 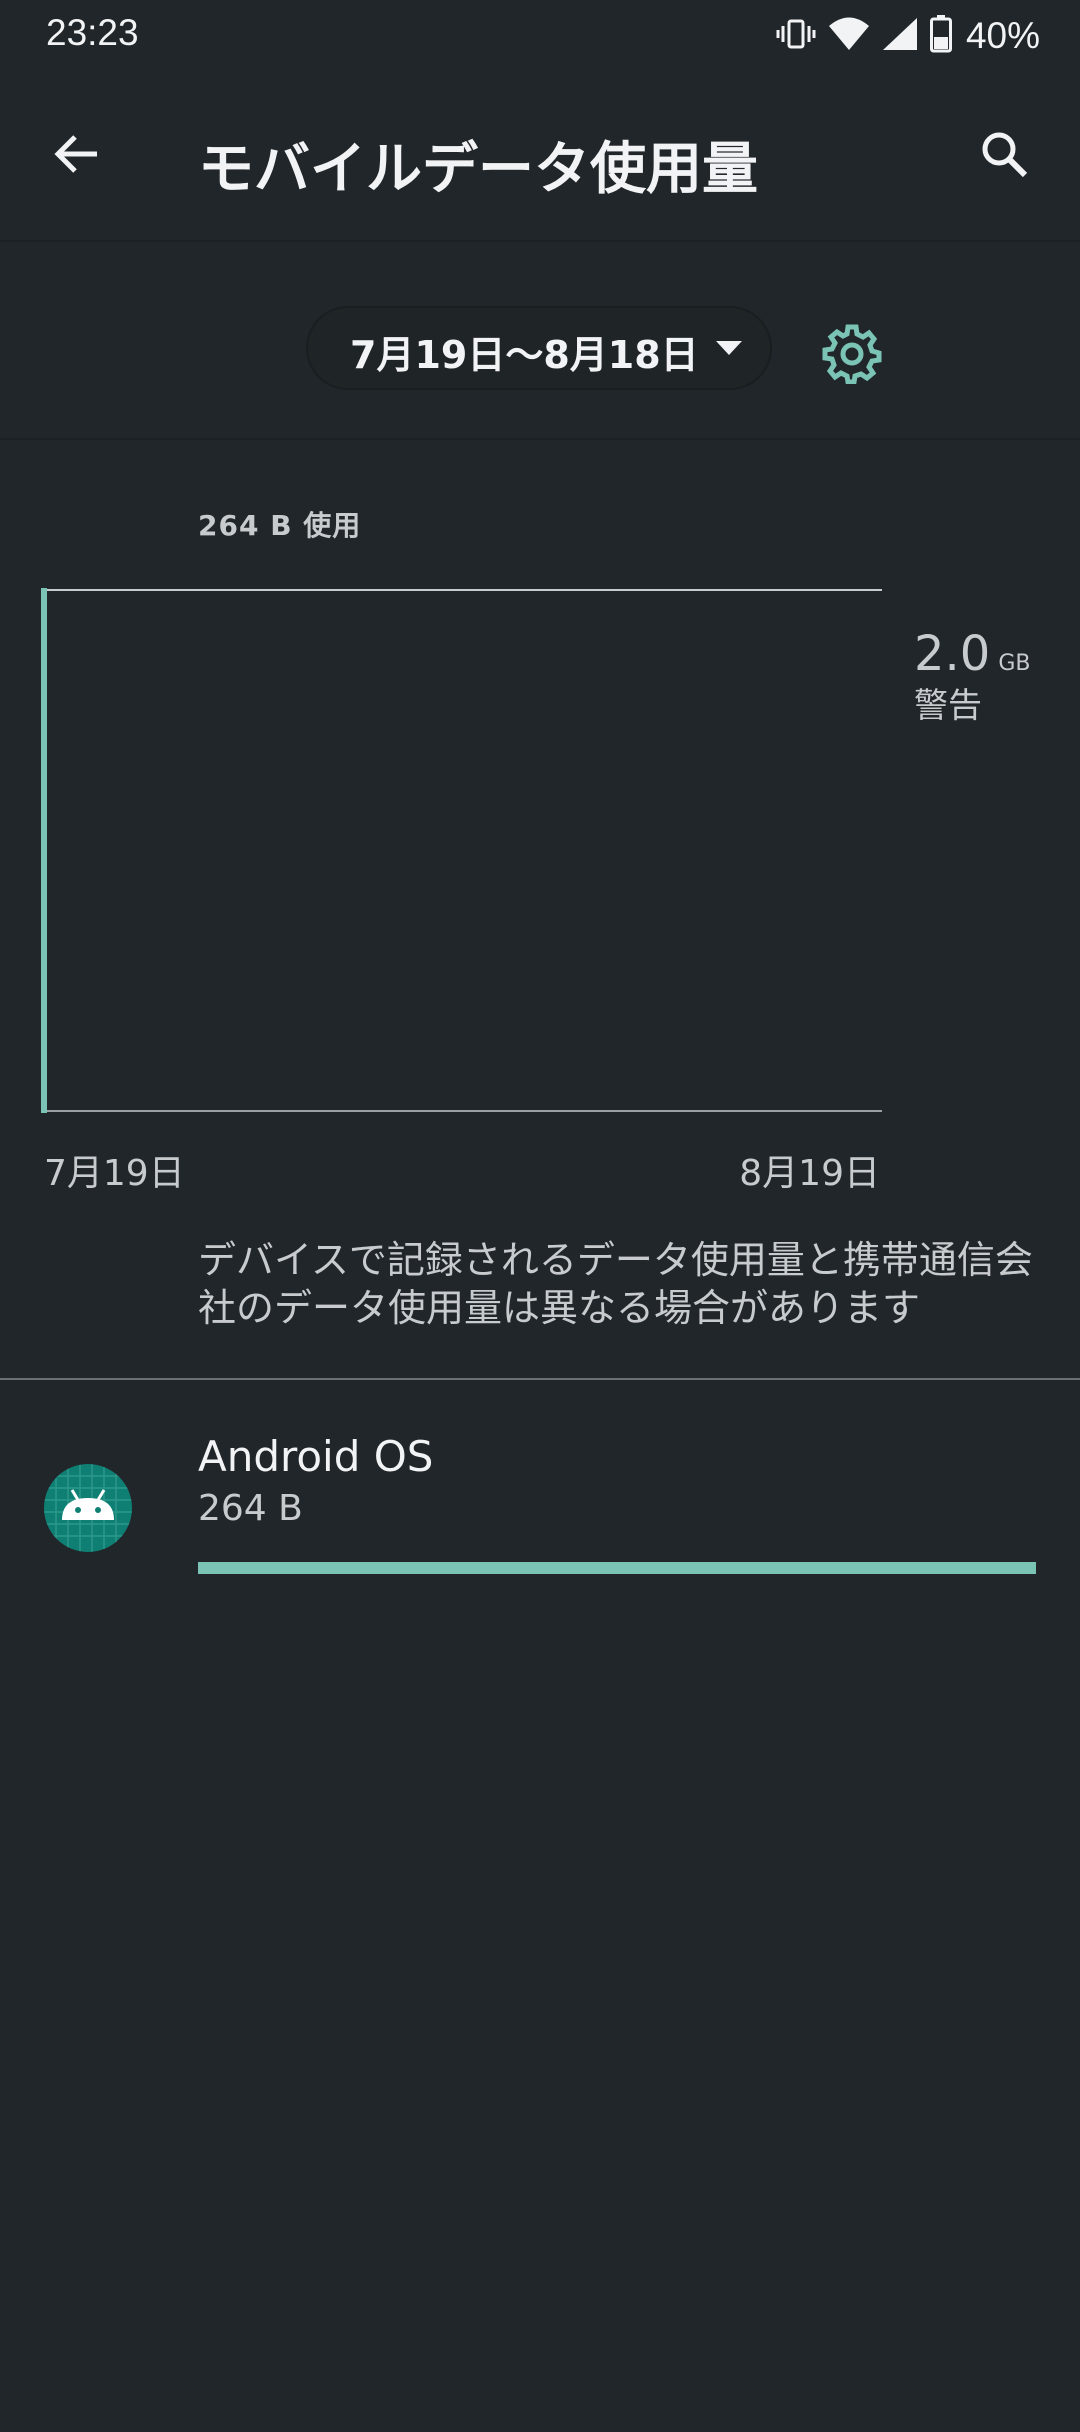 What do you see at coordinates (280, 525) in the screenshot?
I see `usage-summary: 264 B 使用` at bounding box center [280, 525].